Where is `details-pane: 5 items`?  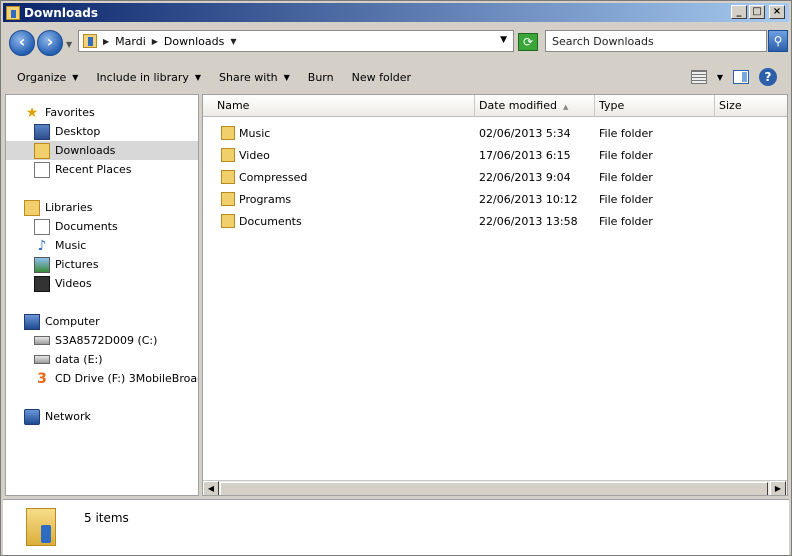
details-pane: 5 items is located at coordinates (396, 527).